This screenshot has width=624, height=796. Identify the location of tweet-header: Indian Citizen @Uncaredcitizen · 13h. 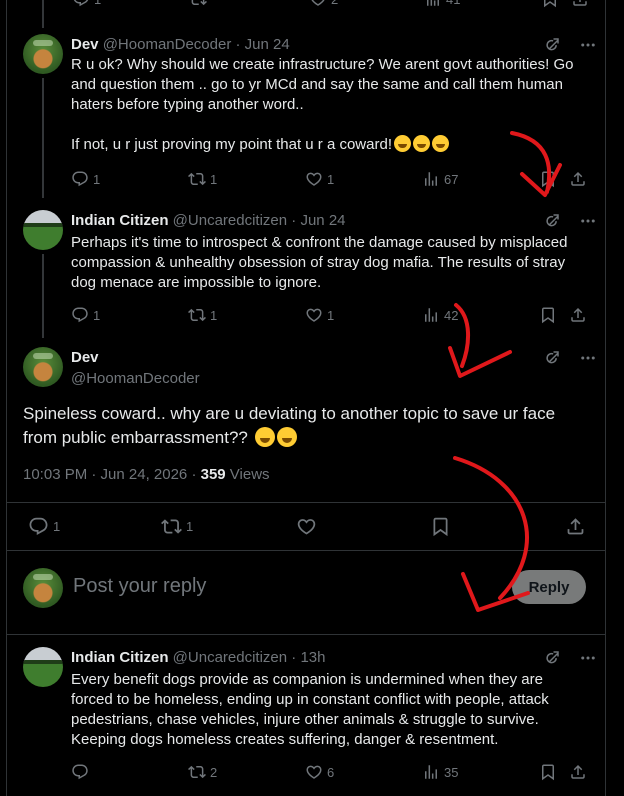
(198, 657).